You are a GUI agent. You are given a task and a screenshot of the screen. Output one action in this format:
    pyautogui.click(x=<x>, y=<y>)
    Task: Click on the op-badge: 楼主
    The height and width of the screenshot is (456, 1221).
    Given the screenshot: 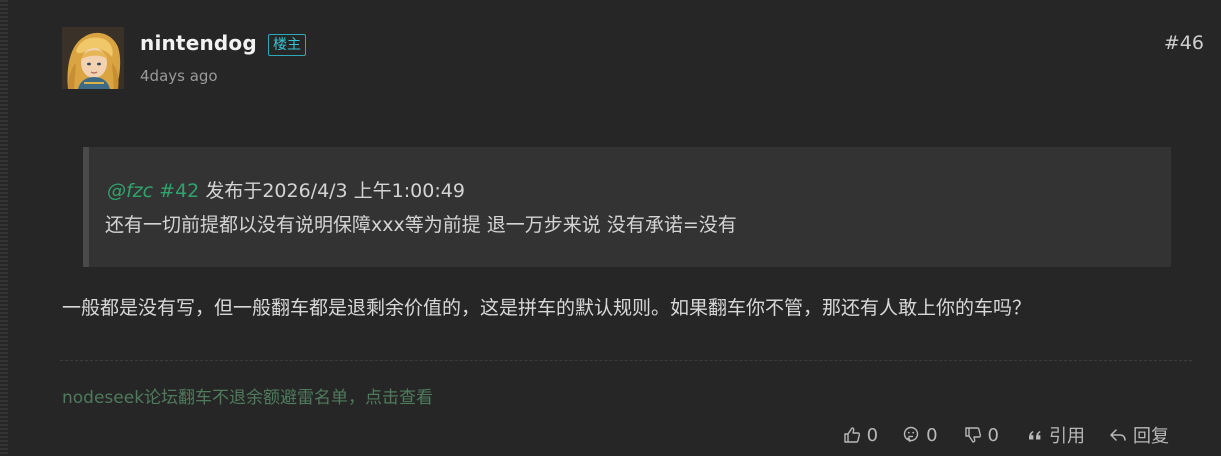 What is the action you would take?
    pyautogui.click(x=287, y=45)
    